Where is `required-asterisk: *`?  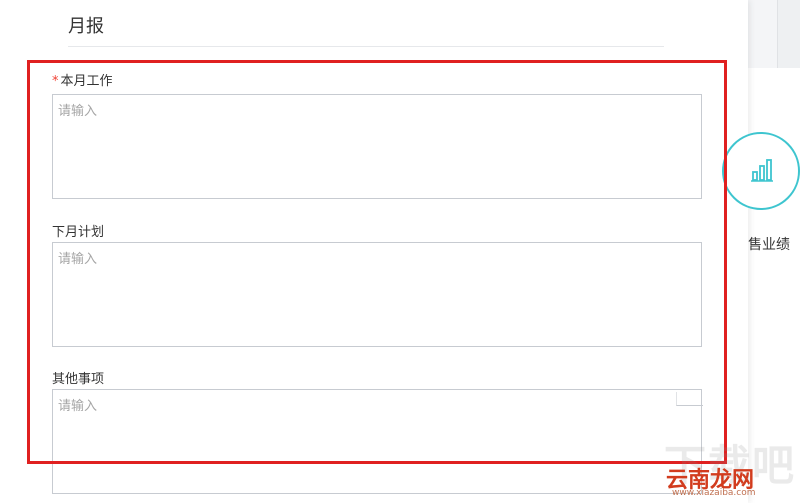
required-asterisk: * is located at coordinates (55, 81).